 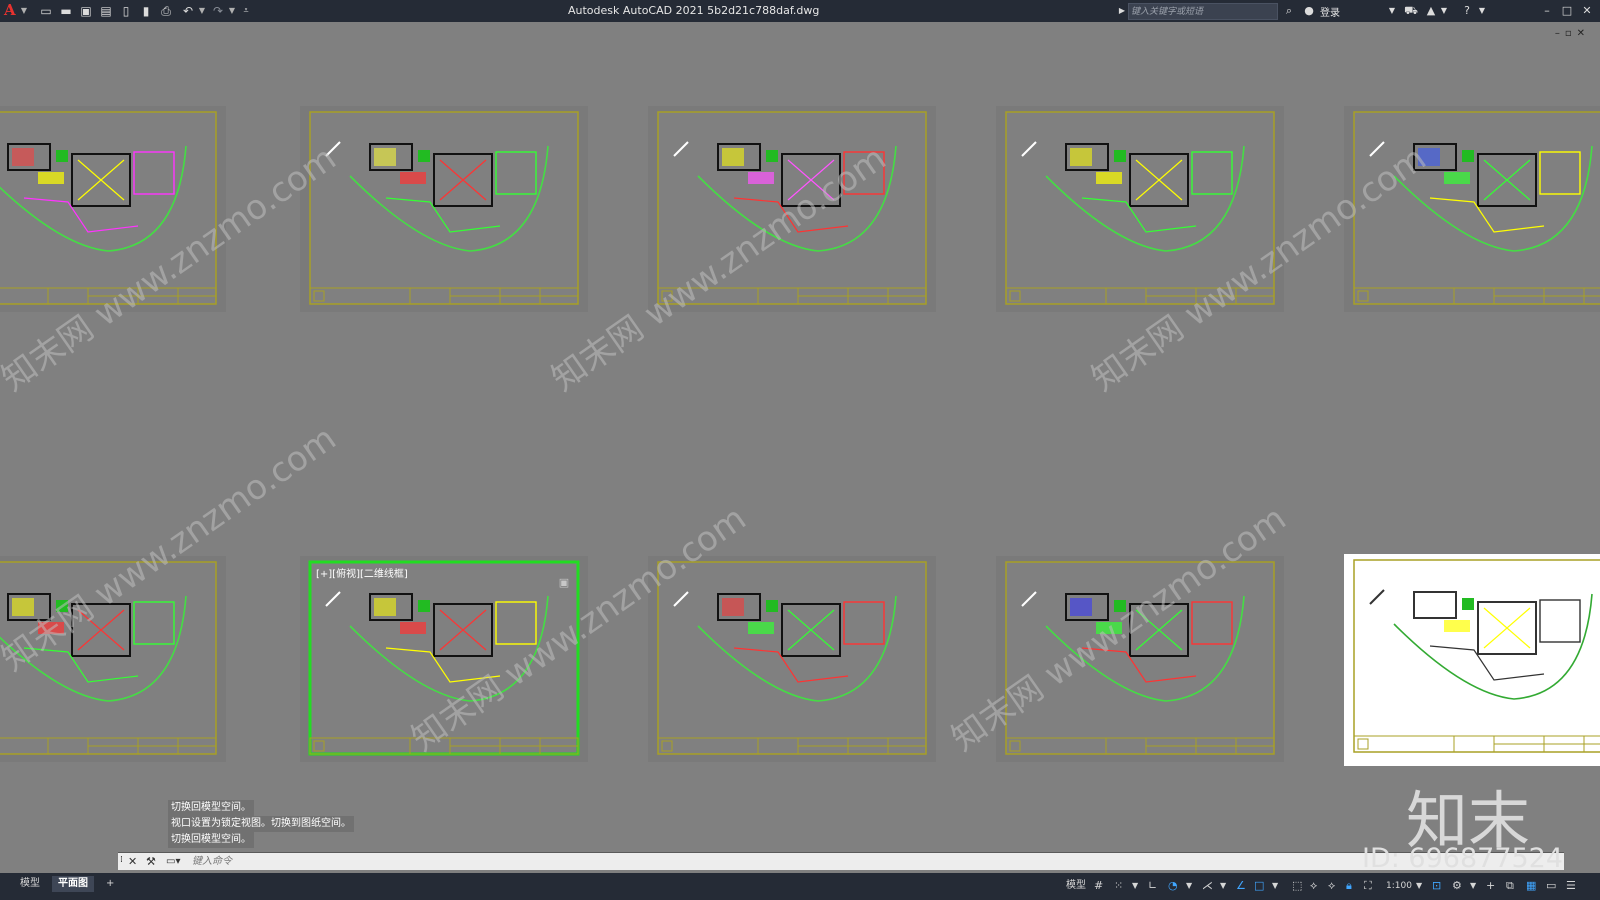 I want to click on a360-icon: ▲, so click(x=1431, y=11).